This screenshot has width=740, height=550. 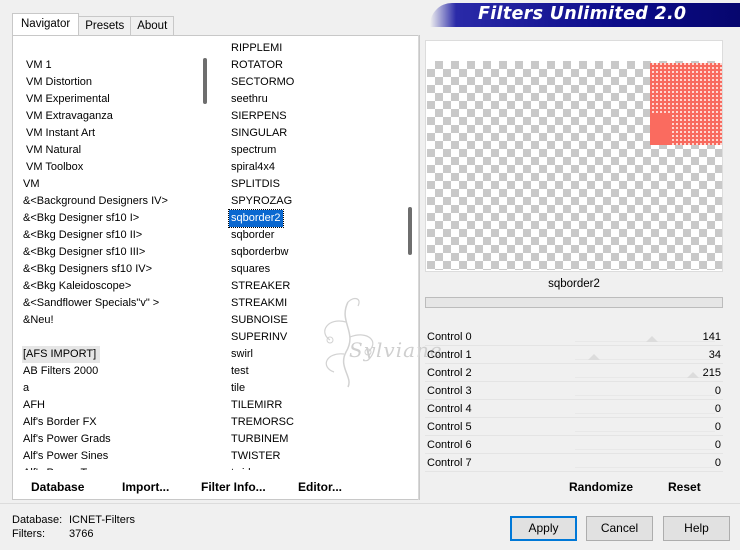 I want to click on control-label: Control 4, so click(x=449, y=409).